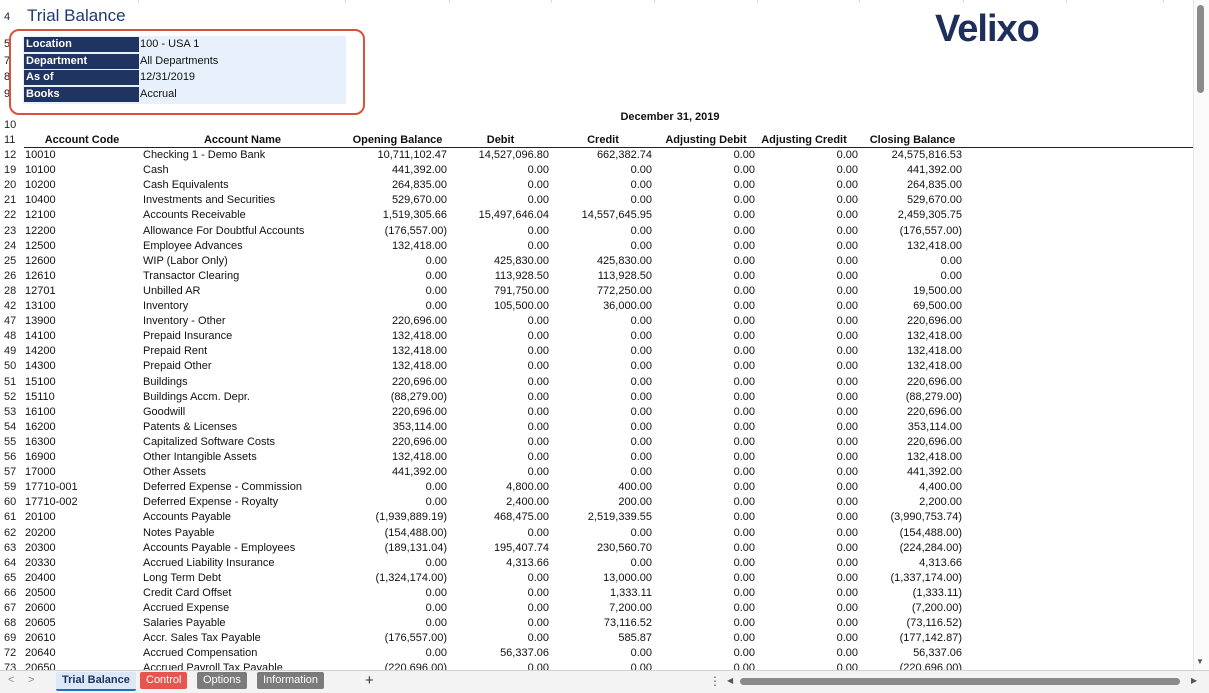 This screenshot has height=693, width=1209. What do you see at coordinates (603, 140) in the screenshot?
I see `header-credit: Credit` at bounding box center [603, 140].